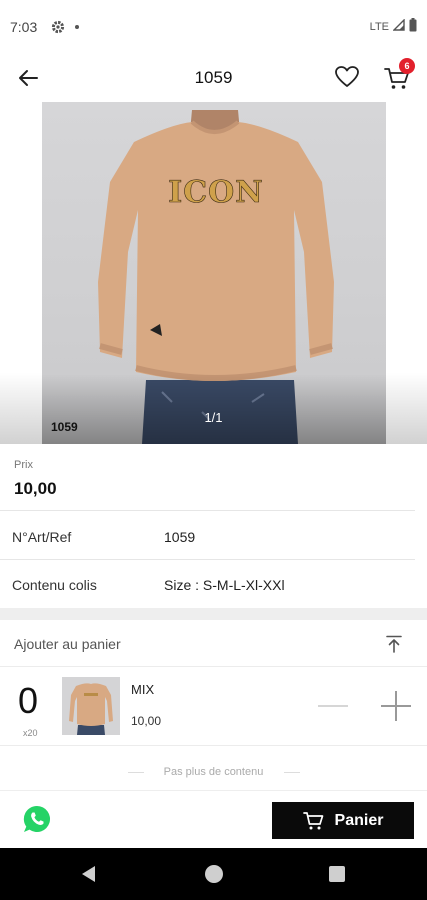 This screenshot has width=427, height=900. I want to click on app-bar: 1059, so click(213, 78).